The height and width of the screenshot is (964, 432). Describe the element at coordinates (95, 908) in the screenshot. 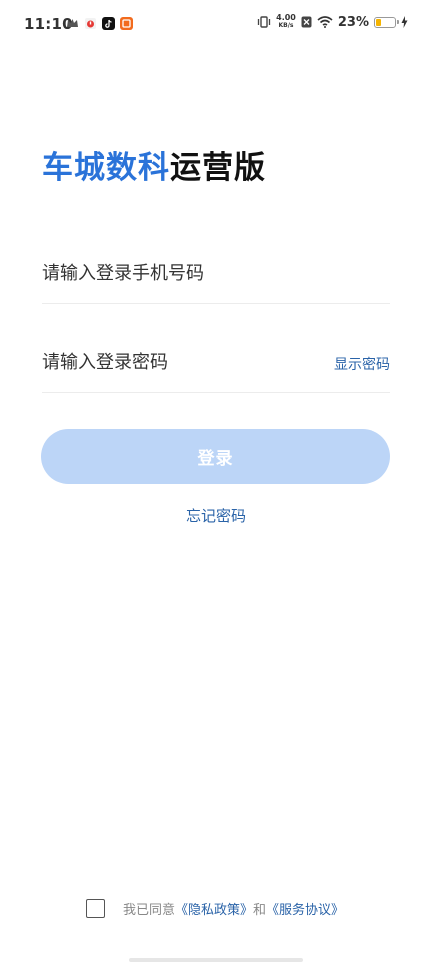

I see `agreement-checkbox` at that location.